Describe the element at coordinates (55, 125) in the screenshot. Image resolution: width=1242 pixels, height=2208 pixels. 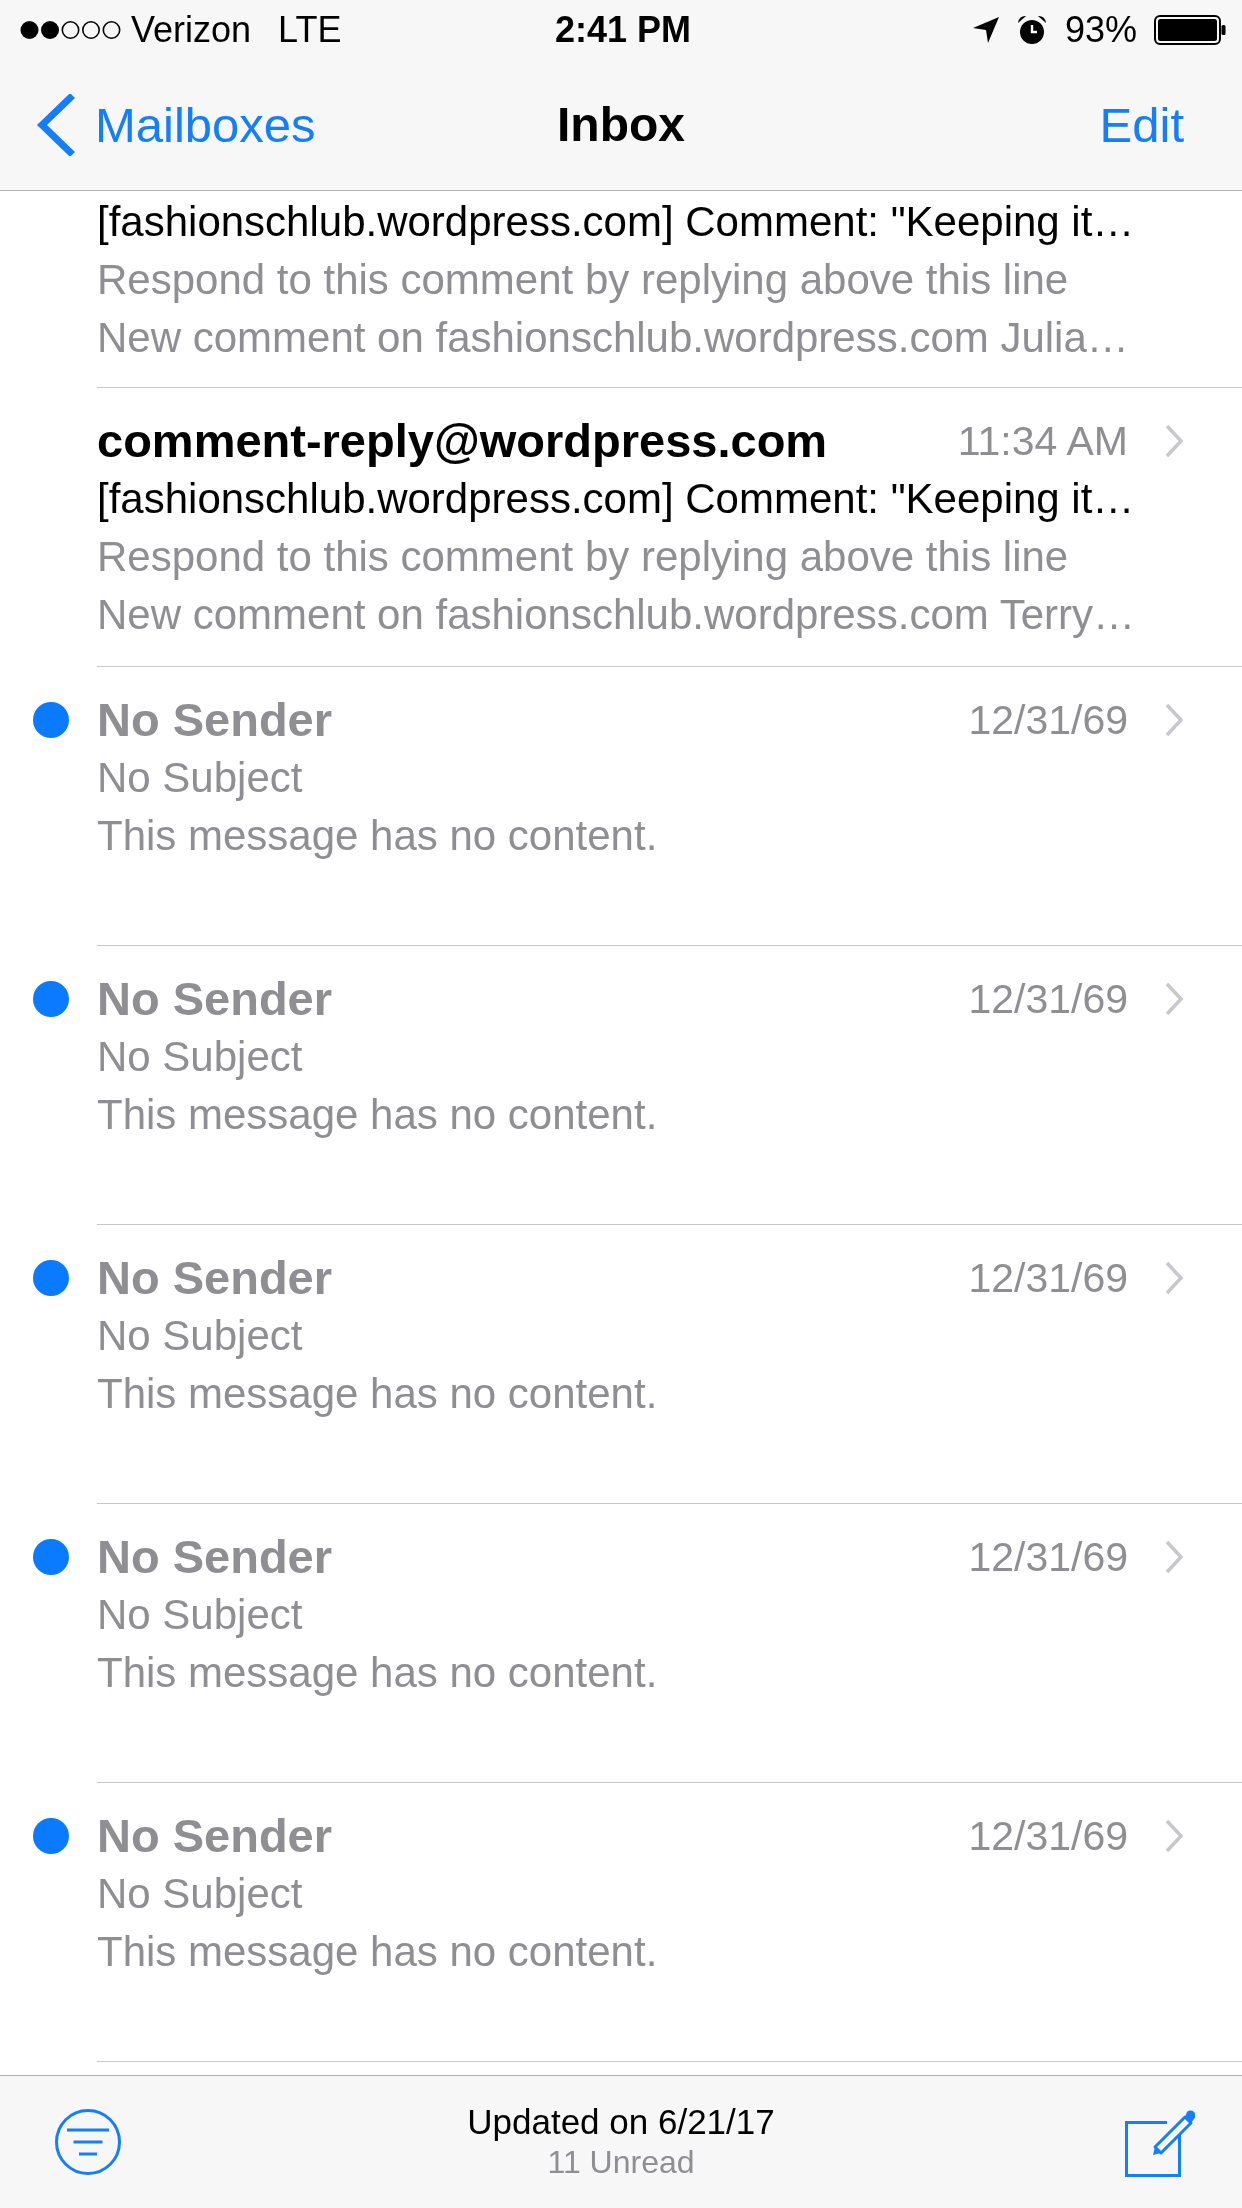
I see `back-chevron-icon` at that location.